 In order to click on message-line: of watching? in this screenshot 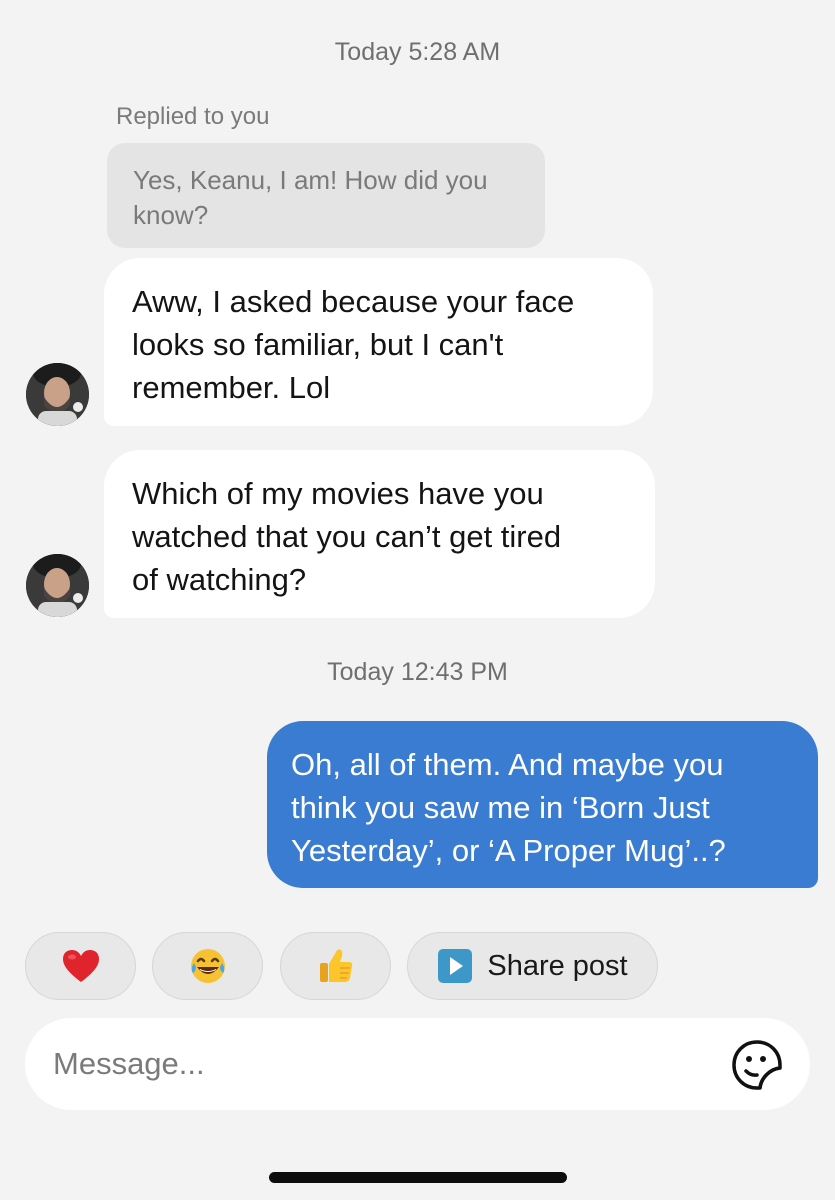, I will do `click(219, 579)`.